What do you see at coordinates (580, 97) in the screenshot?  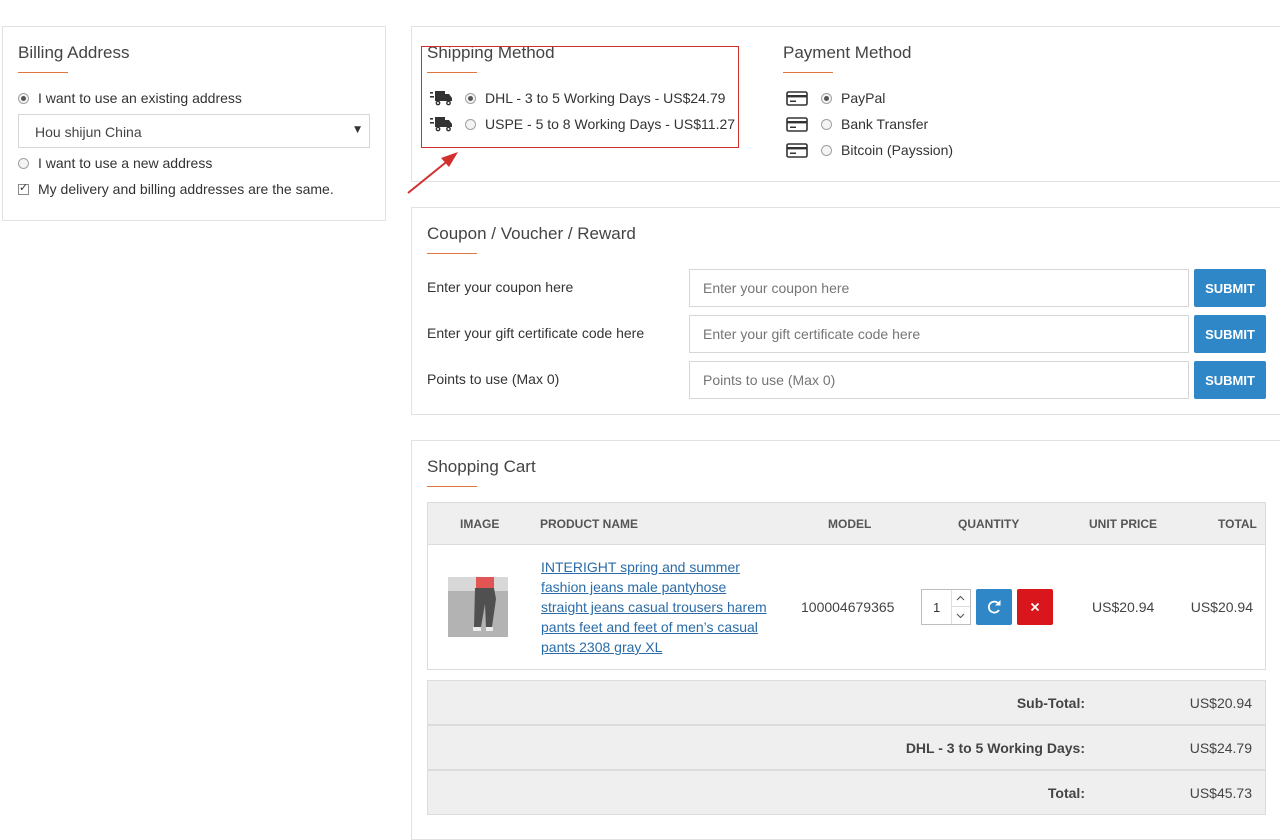 I see `annotation-highlight-box` at bounding box center [580, 97].